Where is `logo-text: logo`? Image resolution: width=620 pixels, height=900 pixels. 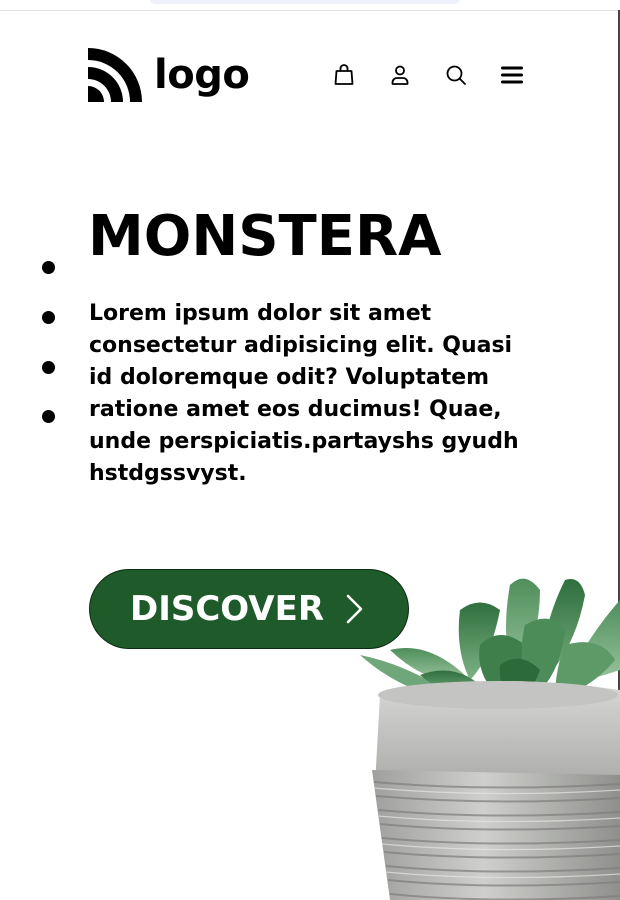
logo-text: logo is located at coordinates (202, 75).